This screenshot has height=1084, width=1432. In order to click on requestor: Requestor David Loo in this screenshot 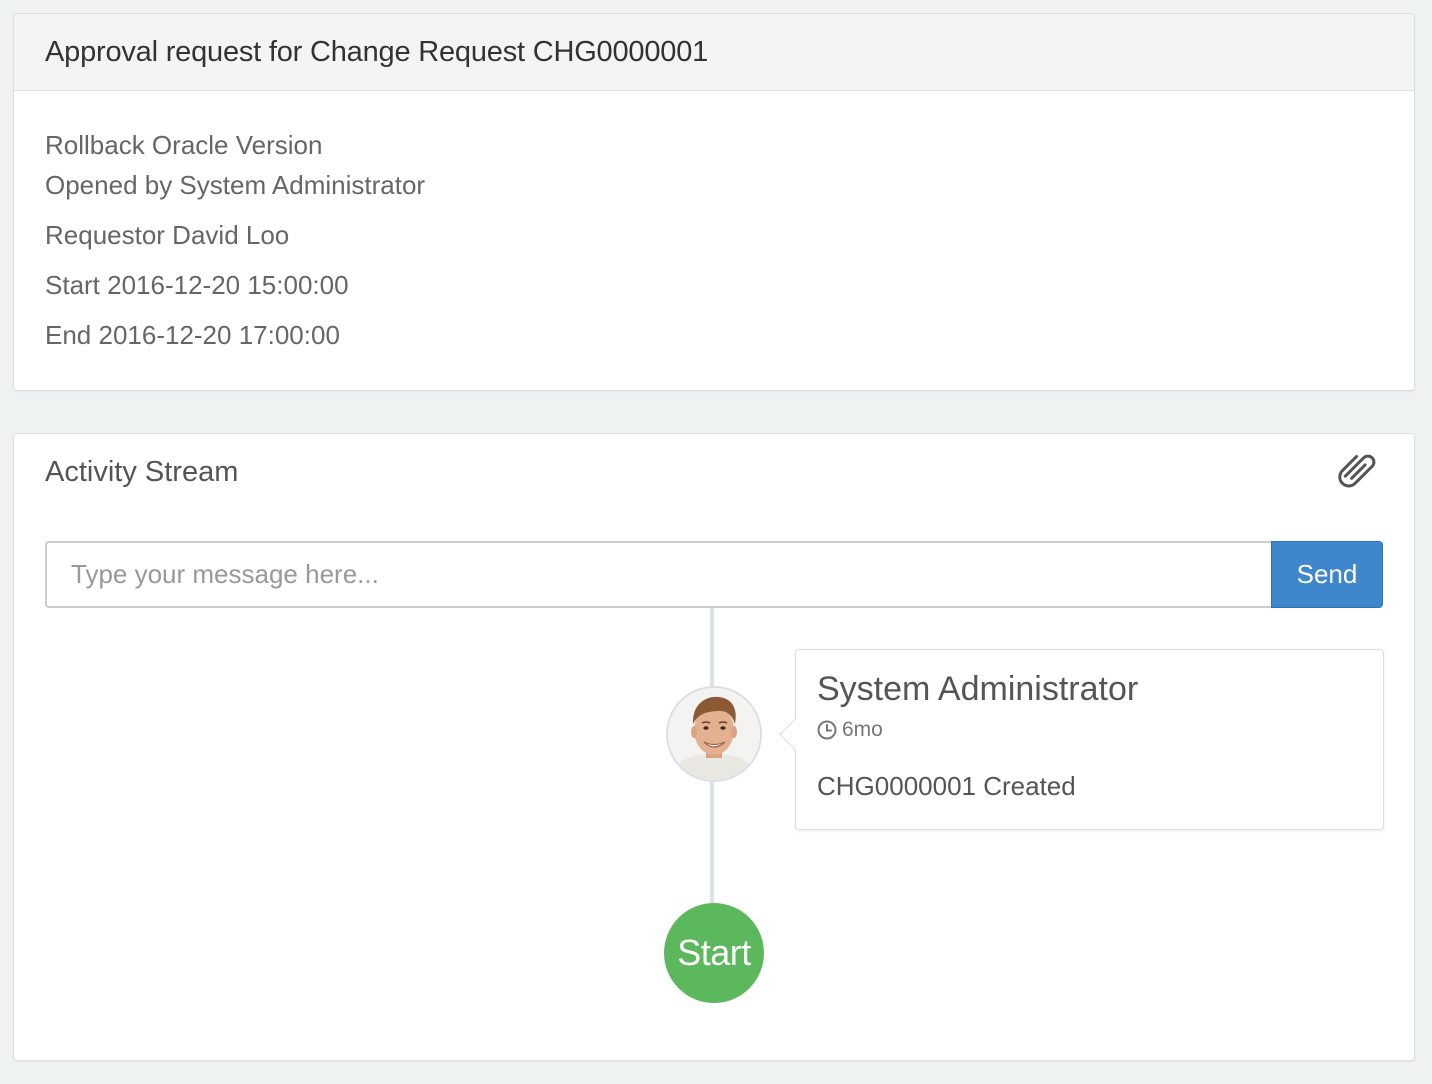, I will do `click(167, 235)`.